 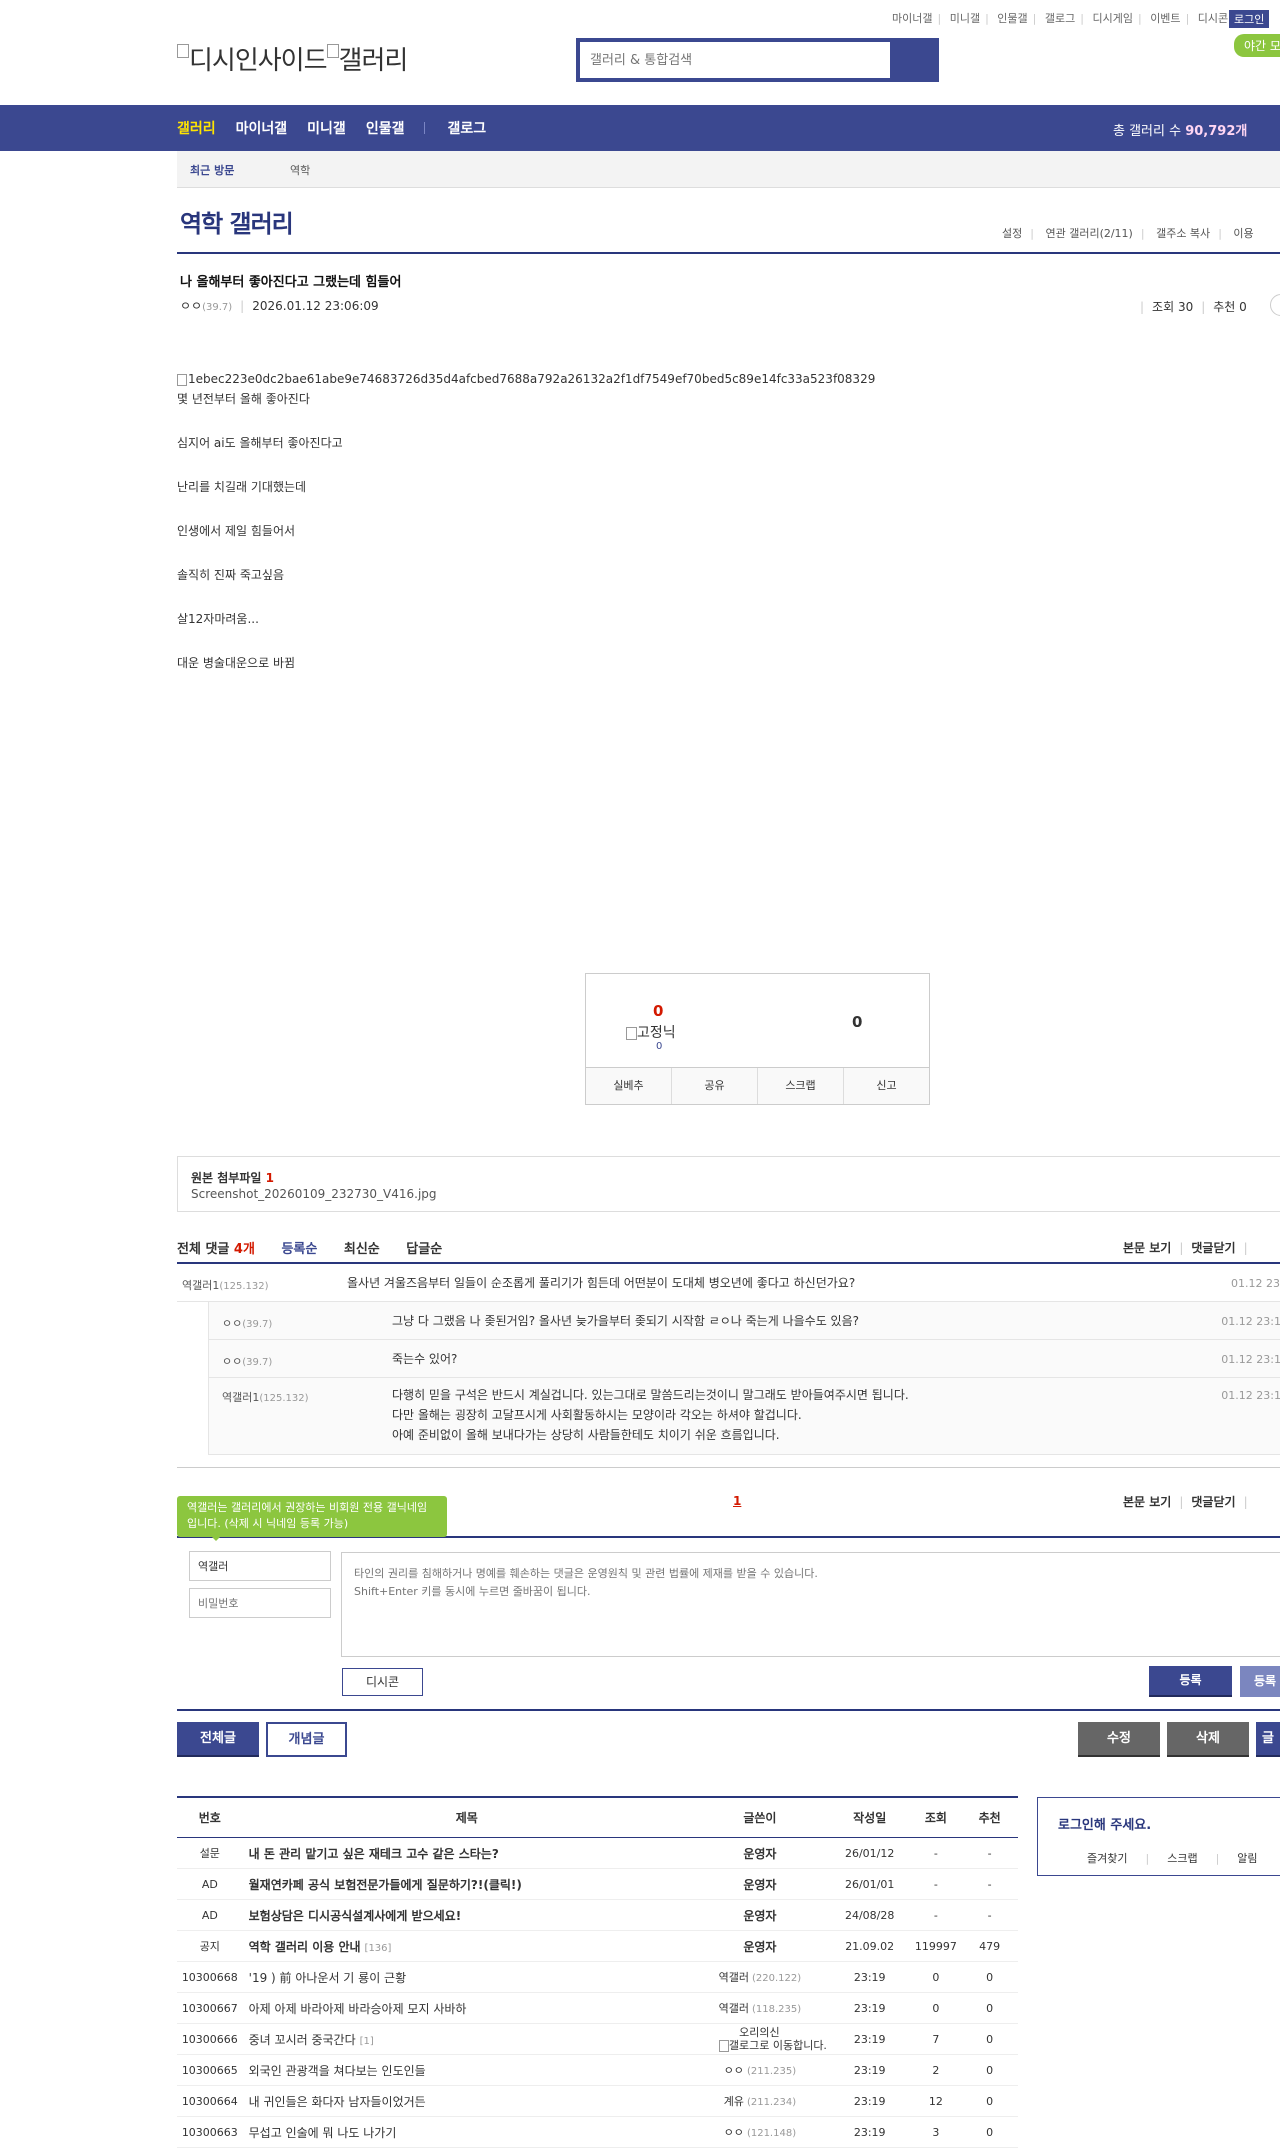 I want to click on row-title: 아제 아제 바라아제 바라승아제 모지 사바하, so click(x=466, y=2008).